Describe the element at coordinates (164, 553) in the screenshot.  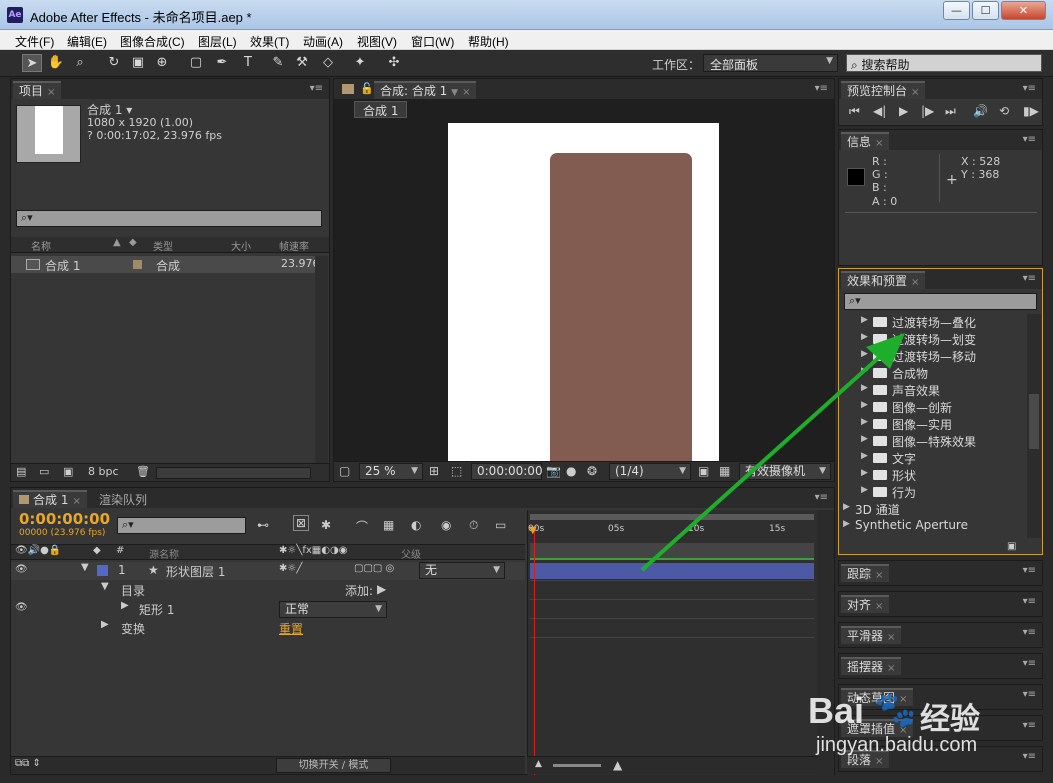
I see `col-source-name: 源名称` at that location.